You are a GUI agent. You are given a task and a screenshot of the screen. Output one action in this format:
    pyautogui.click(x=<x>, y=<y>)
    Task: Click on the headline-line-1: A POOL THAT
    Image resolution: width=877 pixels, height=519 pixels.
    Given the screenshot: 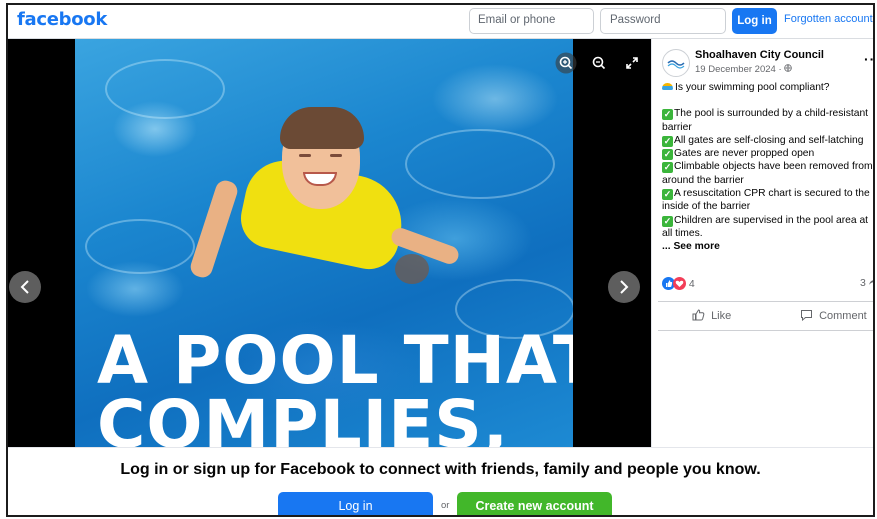 What is the action you would take?
    pyautogui.click(x=335, y=360)
    